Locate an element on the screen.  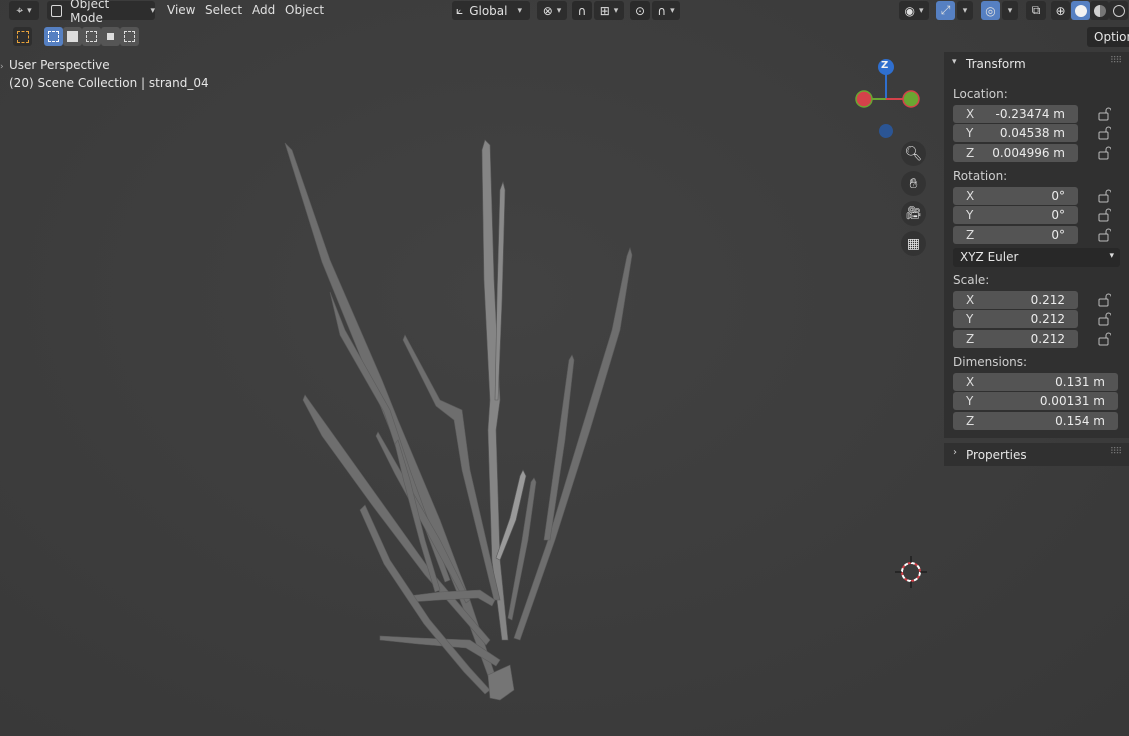
xray-toggle: ⧉ is located at coordinates (1036, 10).